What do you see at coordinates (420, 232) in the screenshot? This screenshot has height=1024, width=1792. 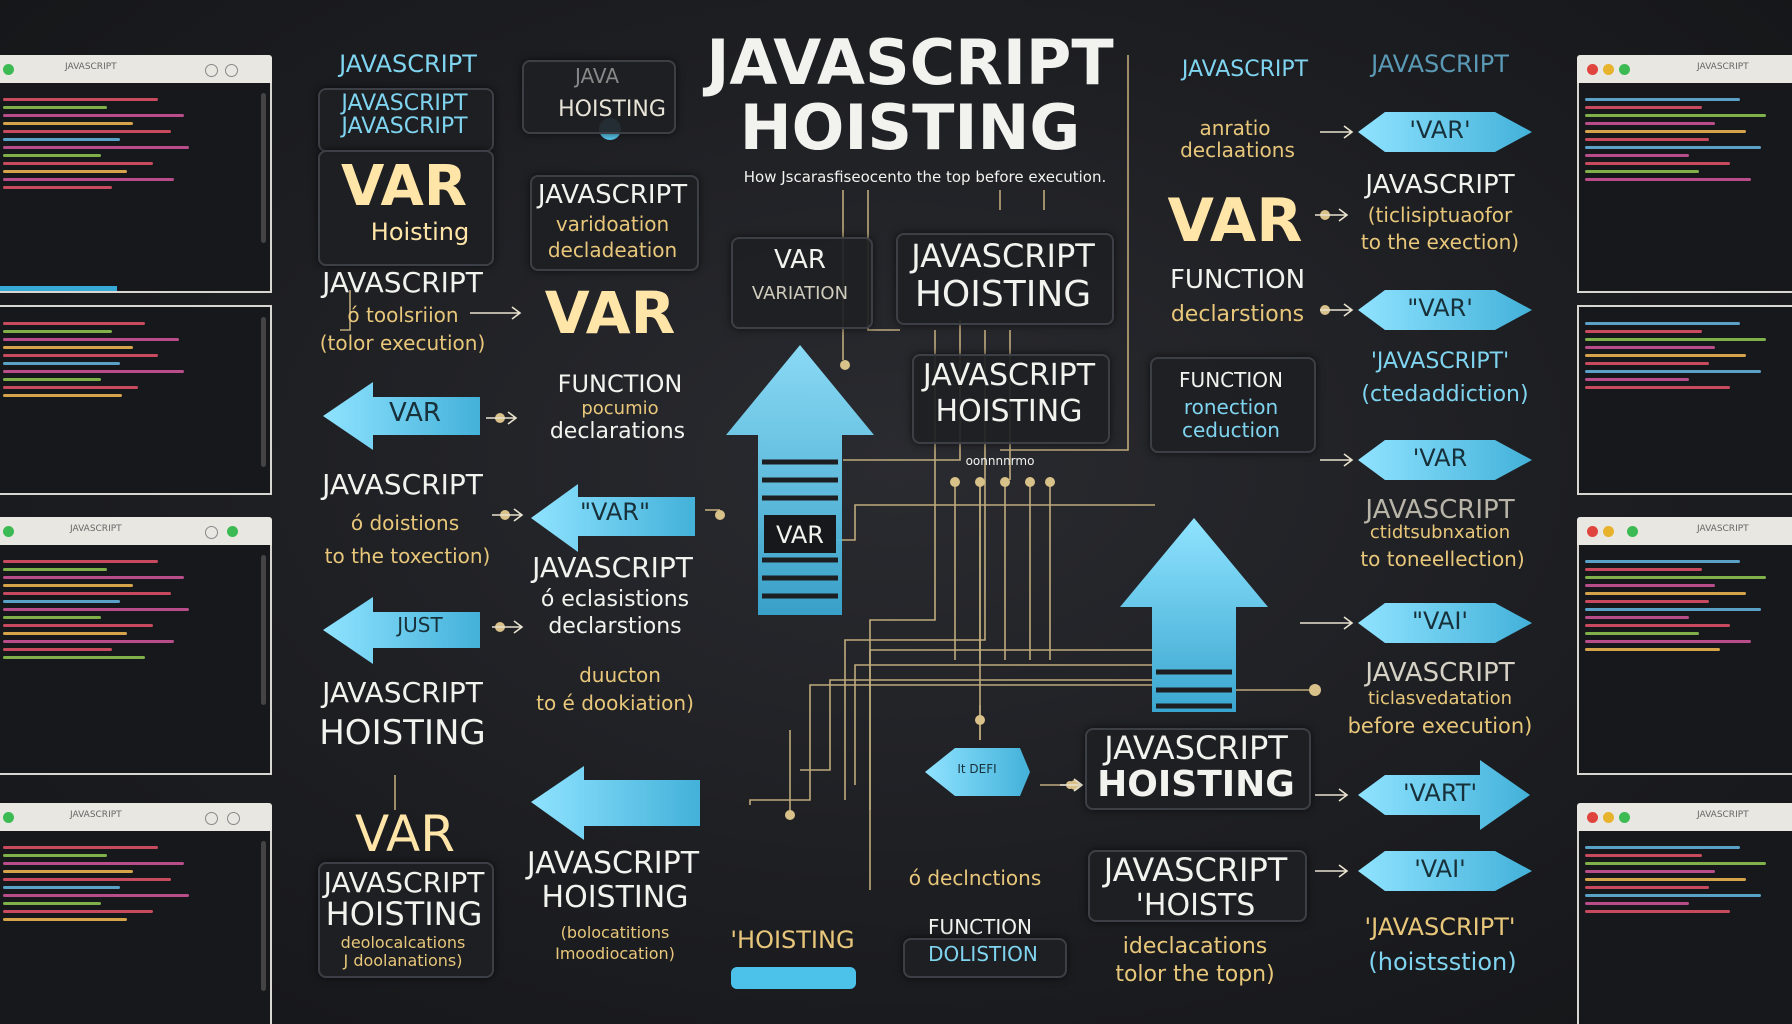 I see `label-hoisting: Hoisting` at bounding box center [420, 232].